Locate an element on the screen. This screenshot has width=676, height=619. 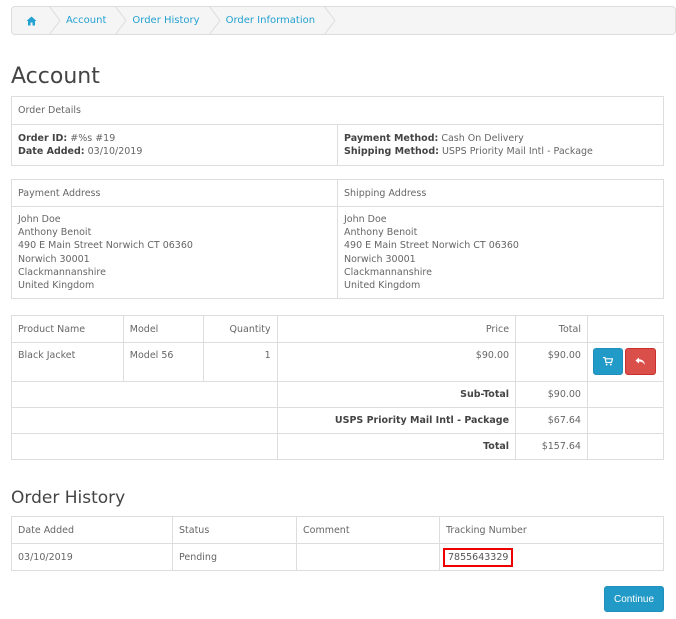
breadcrumb-order-history-label: Order History is located at coordinates (166, 20).